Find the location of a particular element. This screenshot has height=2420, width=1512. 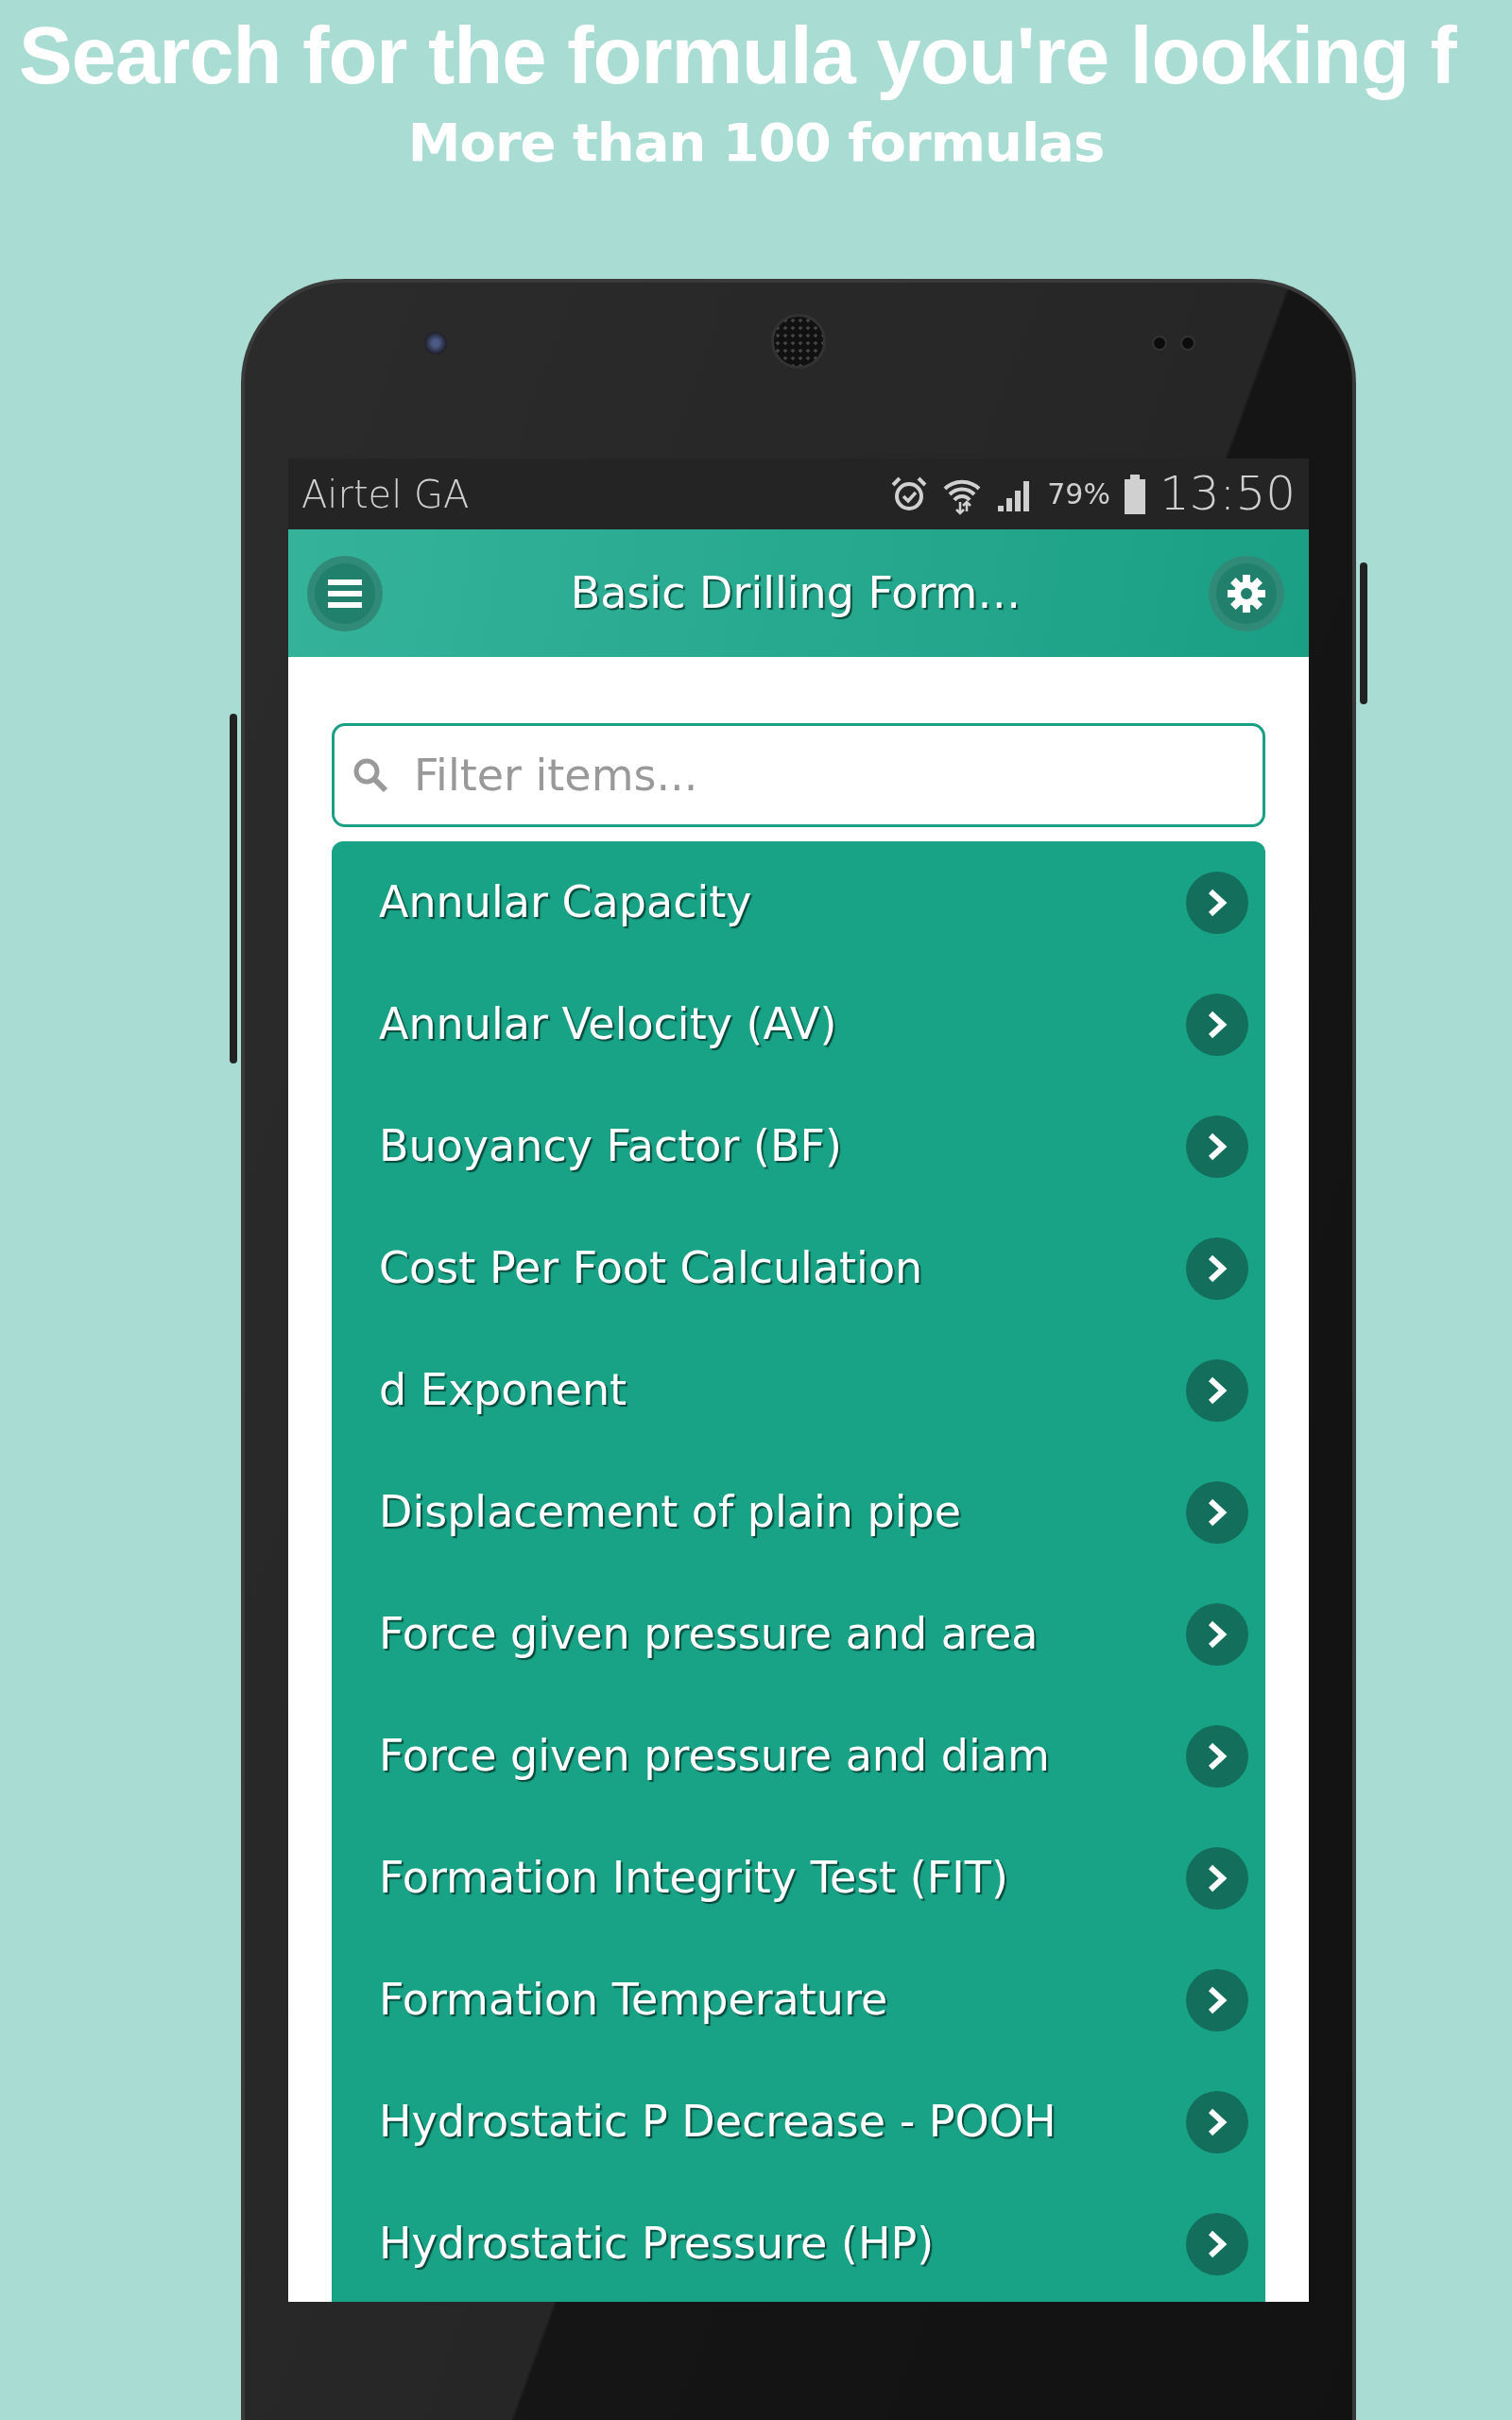

battery-icon is located at coordinates (1134, 494).